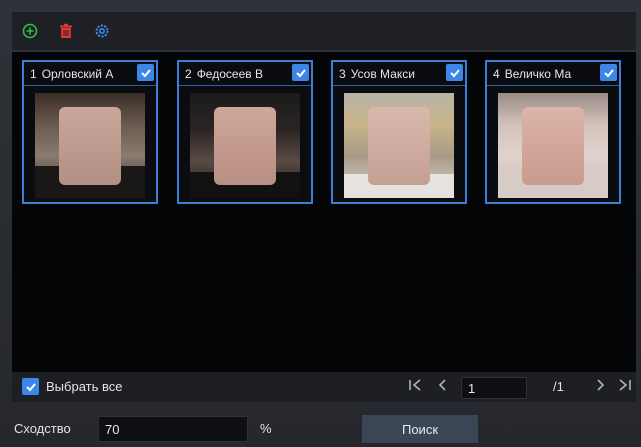 This screenshot has height=447, width=641. What do you see at coordinates (33, 73) in the screenshot?
I see `card-number: 1` at bounding box center [33, 73].